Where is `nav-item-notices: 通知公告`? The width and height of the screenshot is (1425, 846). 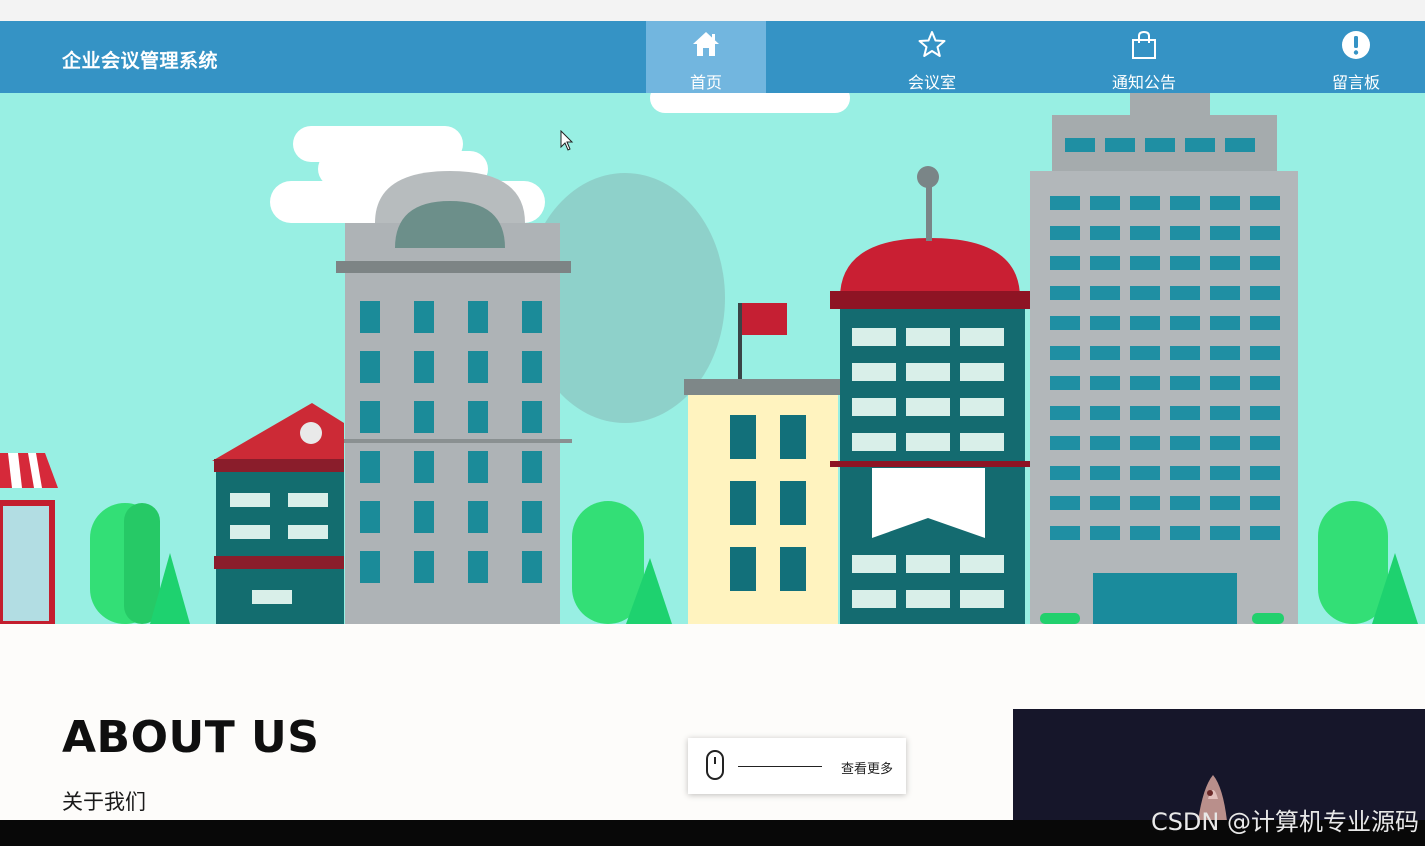
nav-item-notices: 通知公告 is located at coordinates (1144, 57).